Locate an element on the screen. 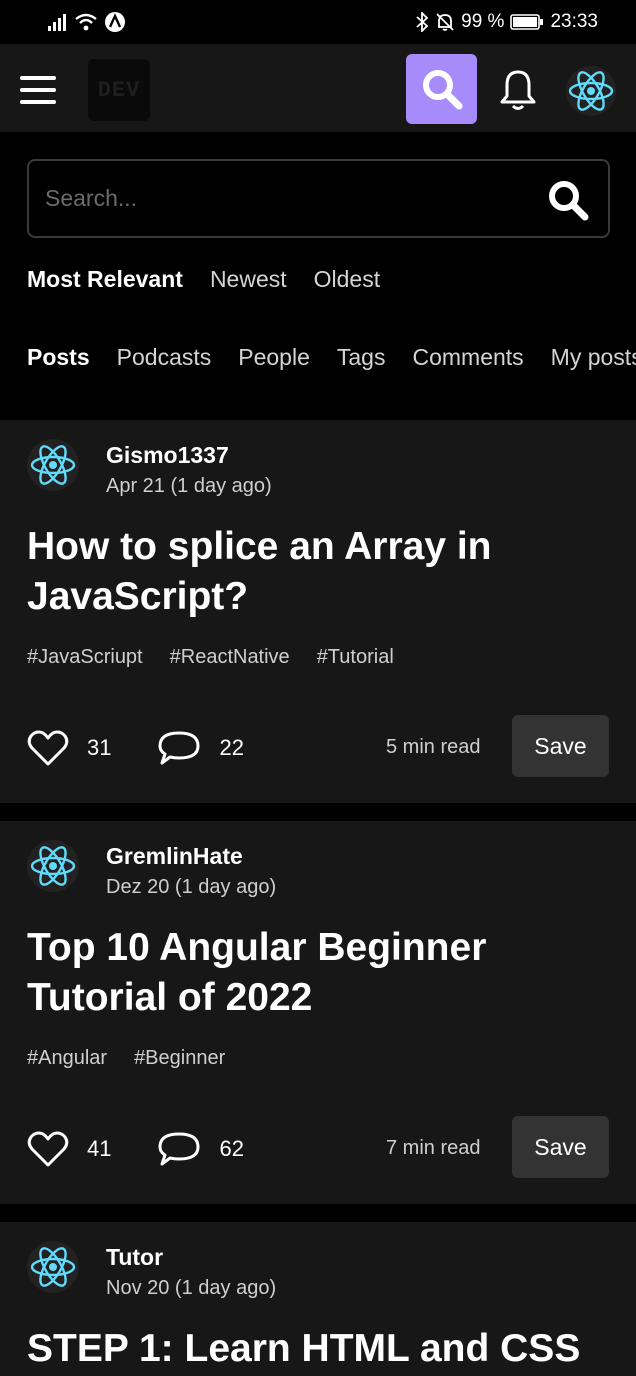  search-field is located at coordinates (318, 198).